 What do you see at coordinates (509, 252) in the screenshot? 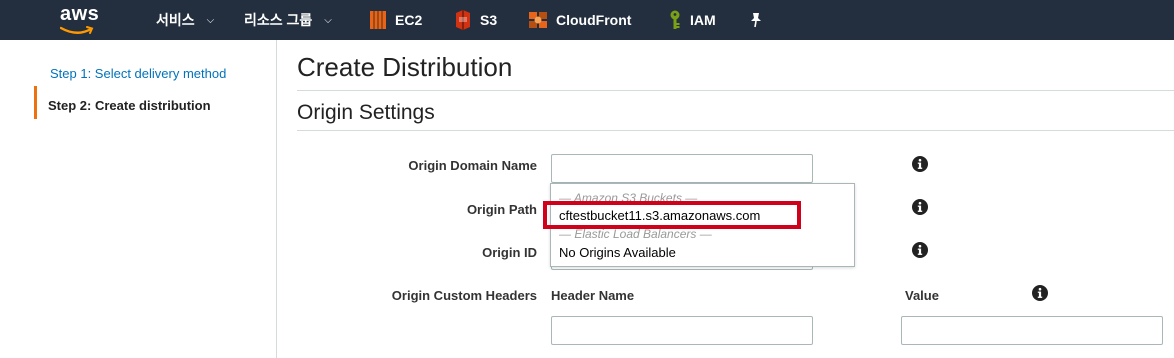
I see `origin-id-label: Origin ID` at bounding box center [509, 252].